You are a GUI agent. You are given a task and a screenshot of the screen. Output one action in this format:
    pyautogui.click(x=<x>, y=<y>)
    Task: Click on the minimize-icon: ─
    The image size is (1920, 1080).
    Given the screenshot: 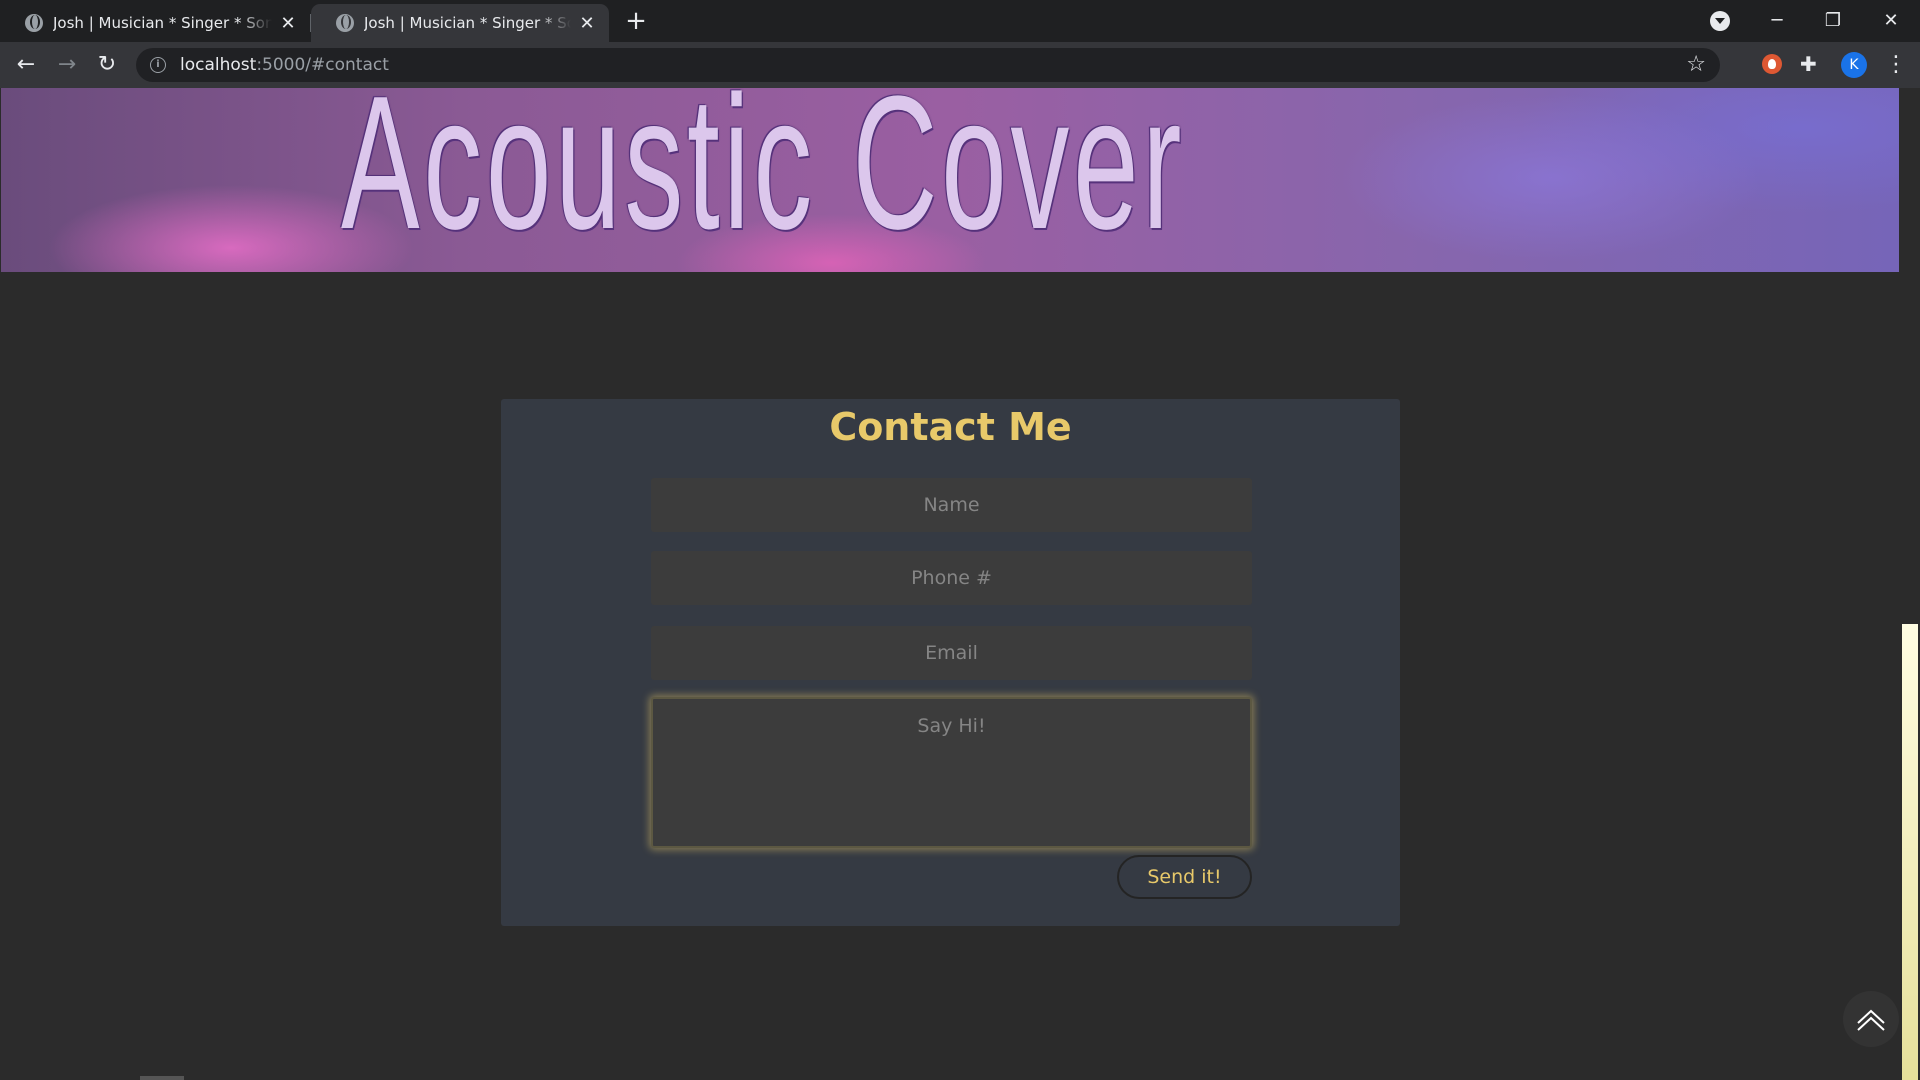 What is the action you would take?
    pyautogui.click(x=1777, y=21)
    